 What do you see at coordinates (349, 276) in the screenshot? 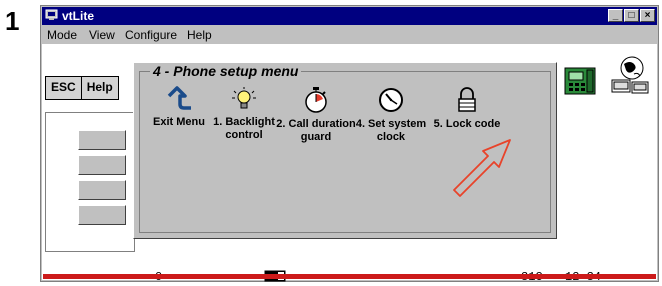
I see `status-color-bar` at bounding box center [349, 276].